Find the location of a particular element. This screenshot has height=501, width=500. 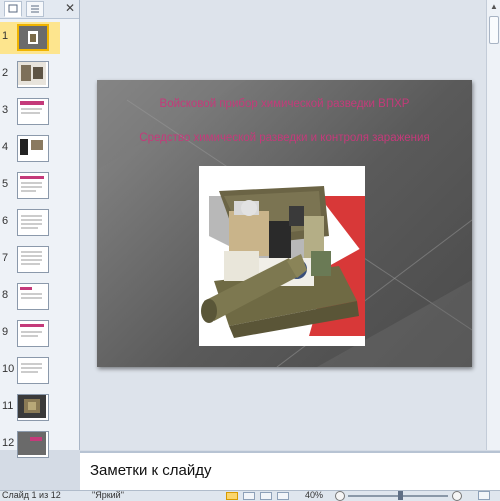

slide-thumbnail: 3 is located at coordinates (30, 112).